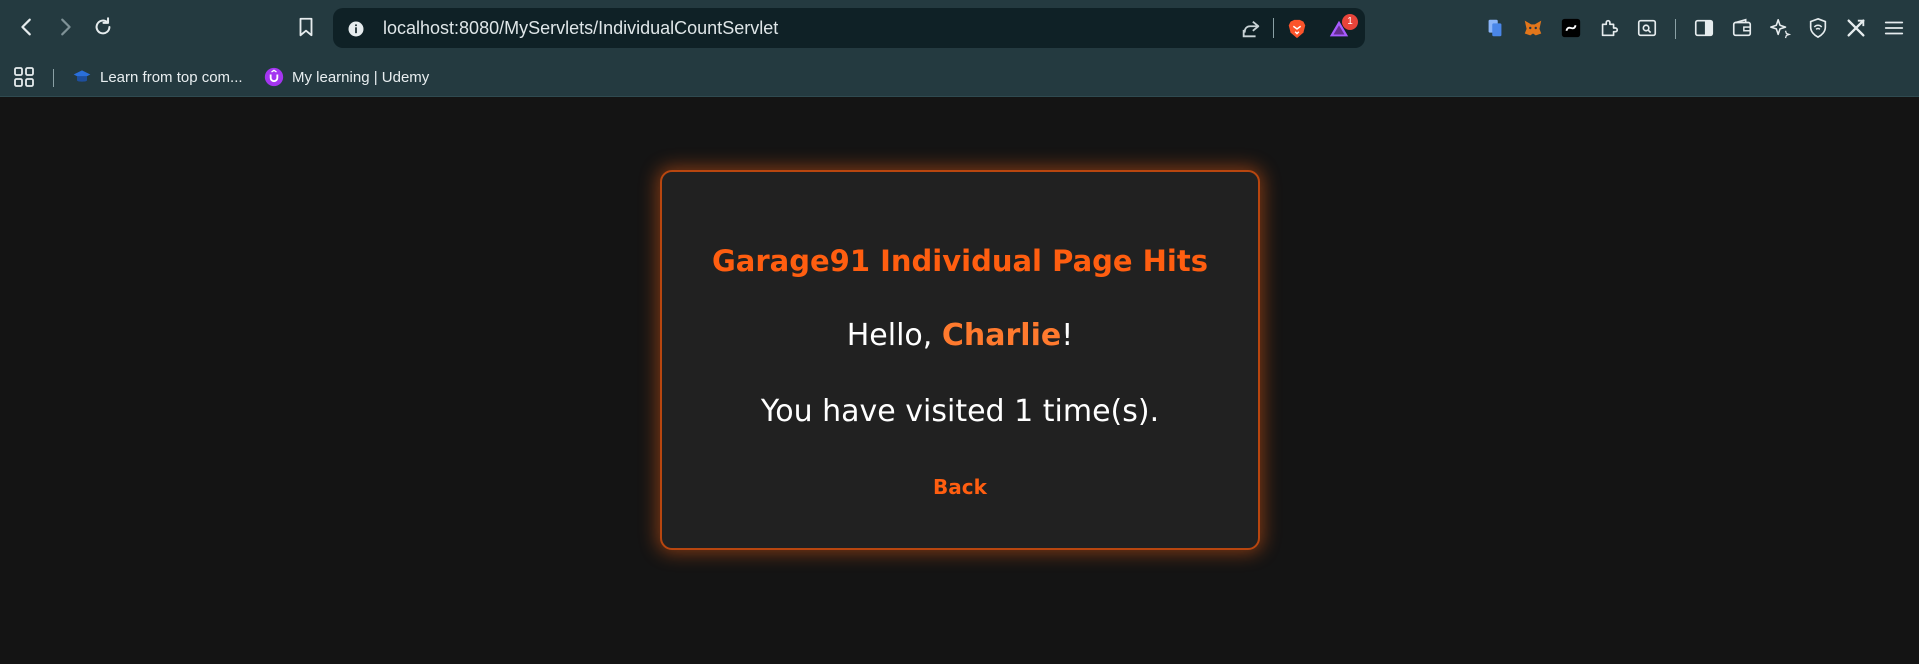 The image size is (1919, 664). What do you see at coordinates (1742, 28) in the screenshot?
I see `wallet-icon` at bounding box center [1742, 28].